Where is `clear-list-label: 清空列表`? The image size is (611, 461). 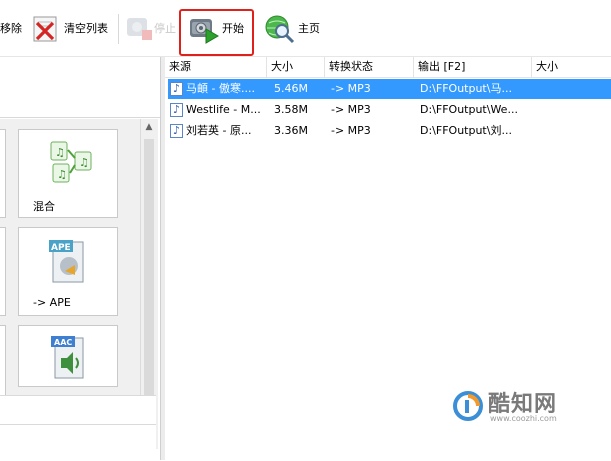
clear-list-label: 清空列表 is located at coordinates (86, 28).